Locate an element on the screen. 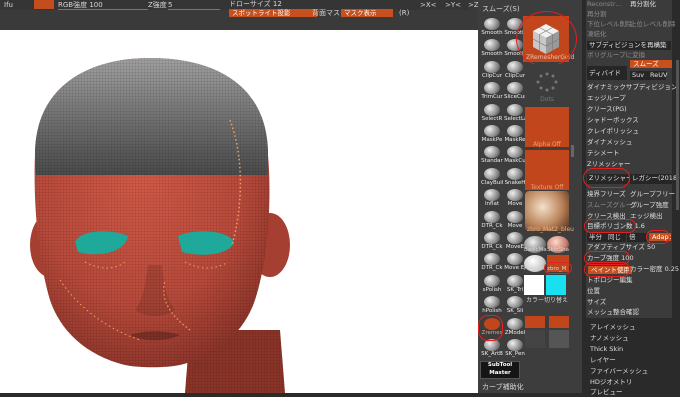 The width and height of the screenshot is (680, 397). brush-button: SK_Pen is located at coordinates (515, 348).